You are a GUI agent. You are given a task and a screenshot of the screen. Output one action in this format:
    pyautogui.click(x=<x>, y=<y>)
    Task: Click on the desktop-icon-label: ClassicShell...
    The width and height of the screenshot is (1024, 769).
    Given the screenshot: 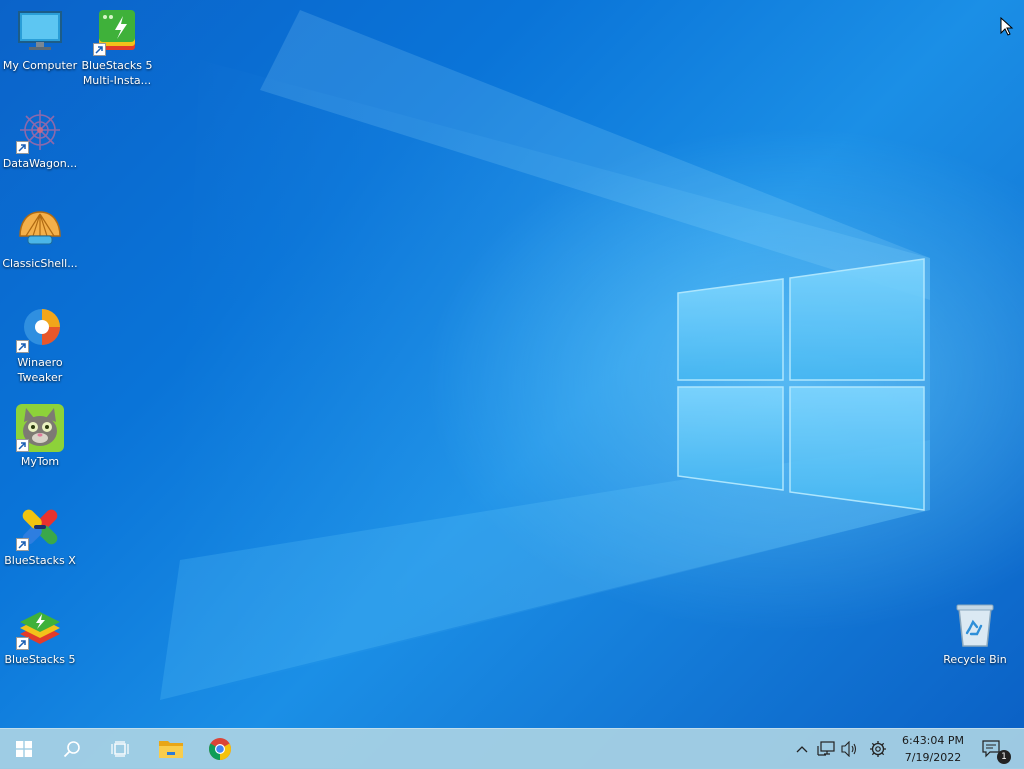 What is the action you would take?
    pyautogui.click(x=40, y=263)
    